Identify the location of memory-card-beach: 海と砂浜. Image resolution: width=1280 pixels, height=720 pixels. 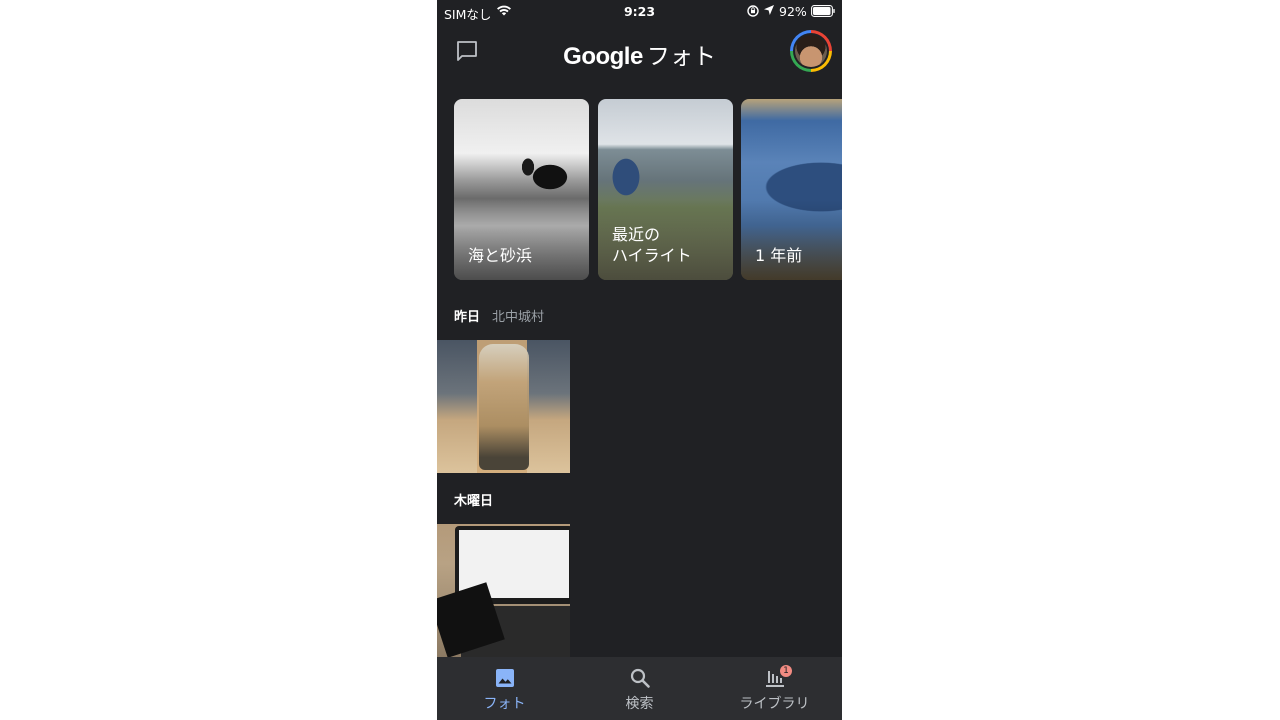
(521, 189).